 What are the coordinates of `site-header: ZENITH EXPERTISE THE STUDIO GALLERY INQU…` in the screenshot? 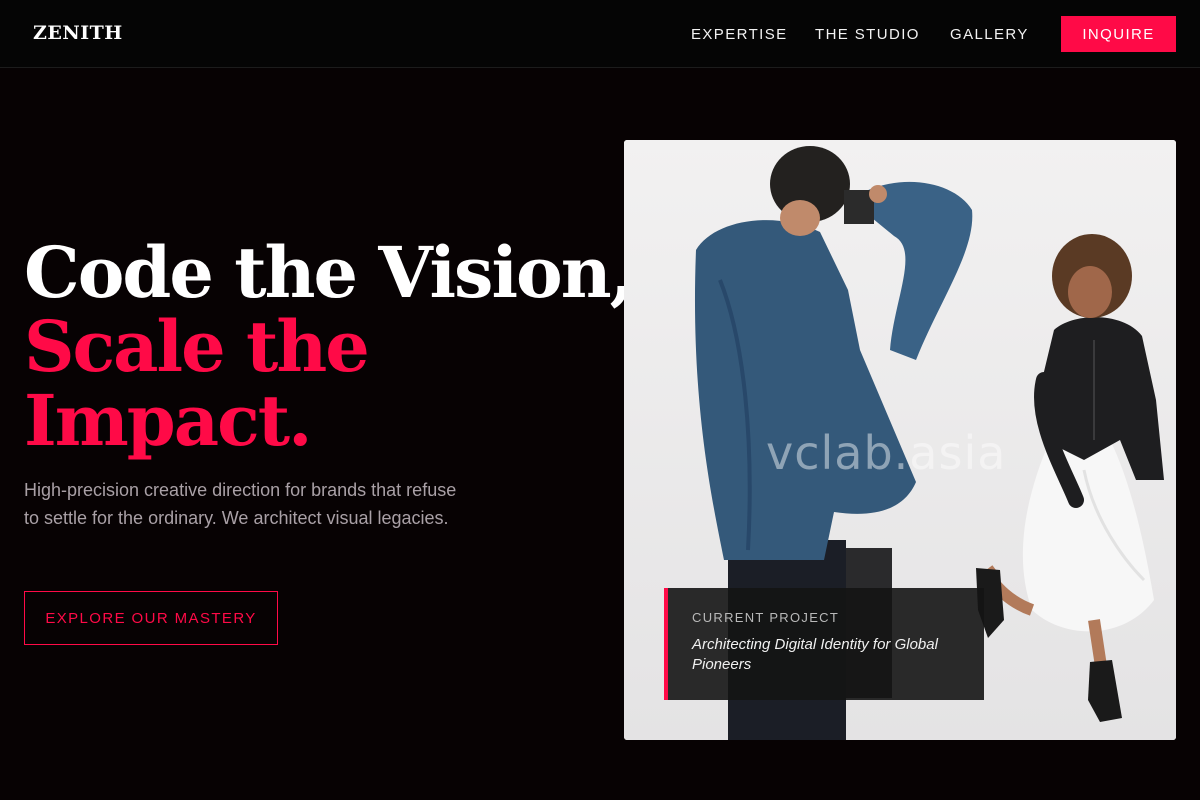 It's located at (600, 34).